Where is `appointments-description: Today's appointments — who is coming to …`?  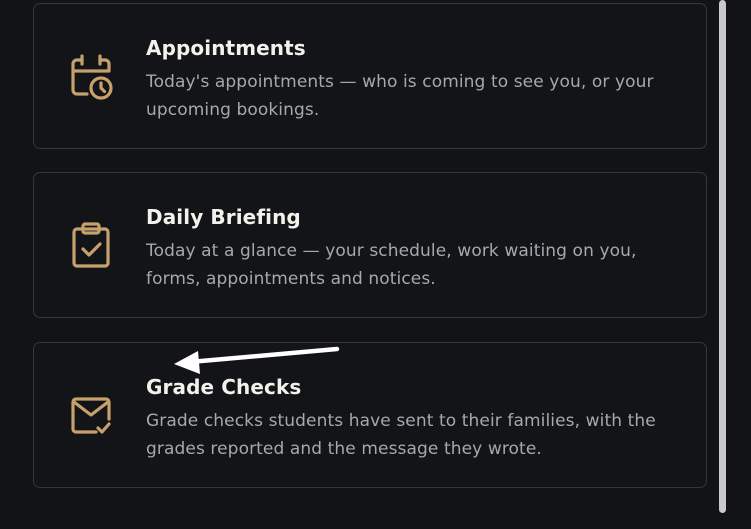 appointments-description: Today's appointments — who is coming to … is located at coordinates (400, 96).